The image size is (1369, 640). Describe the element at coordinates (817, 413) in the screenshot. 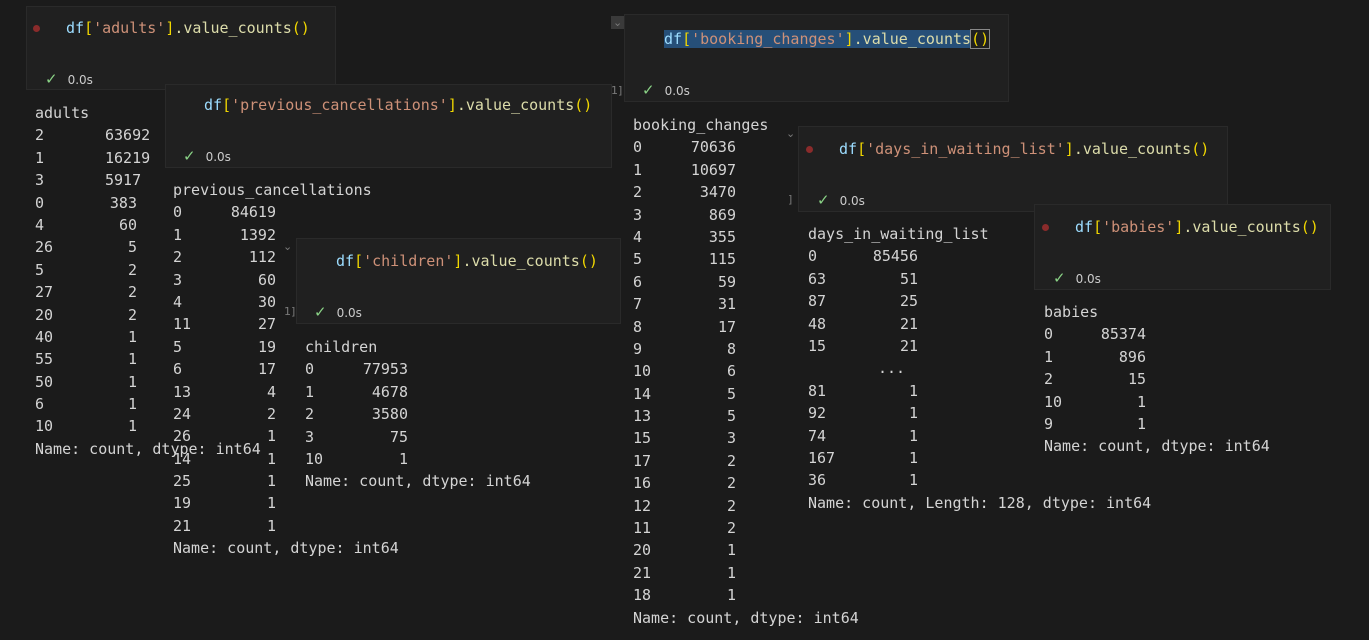

I see `row-index: 92` at that location.